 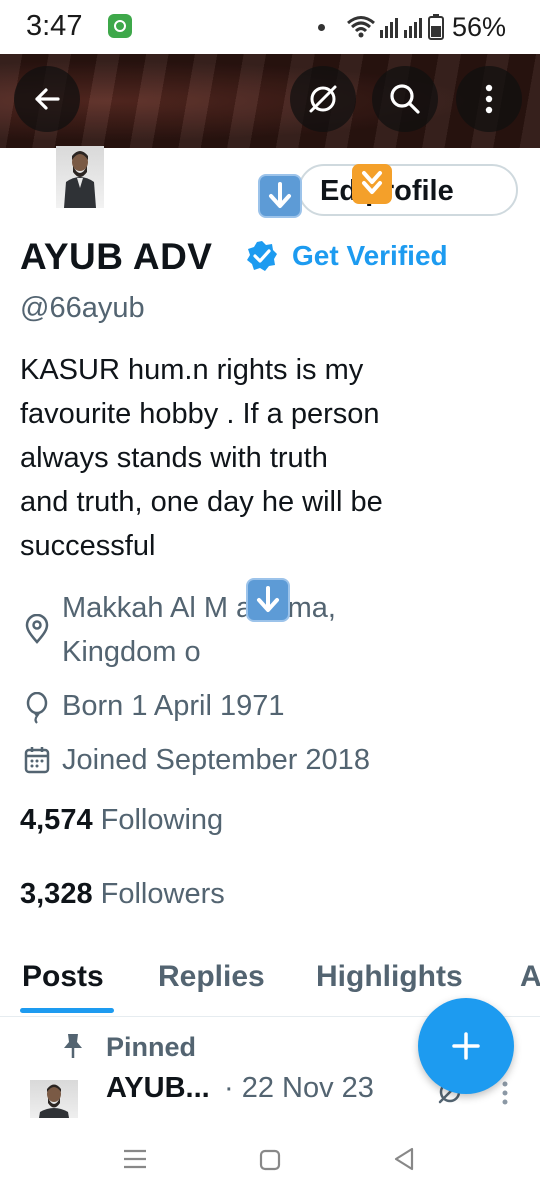 What do you see at coordinates (401, 28) in the screenshot?
I see `signal-icon` at bounding box center [401, 28].